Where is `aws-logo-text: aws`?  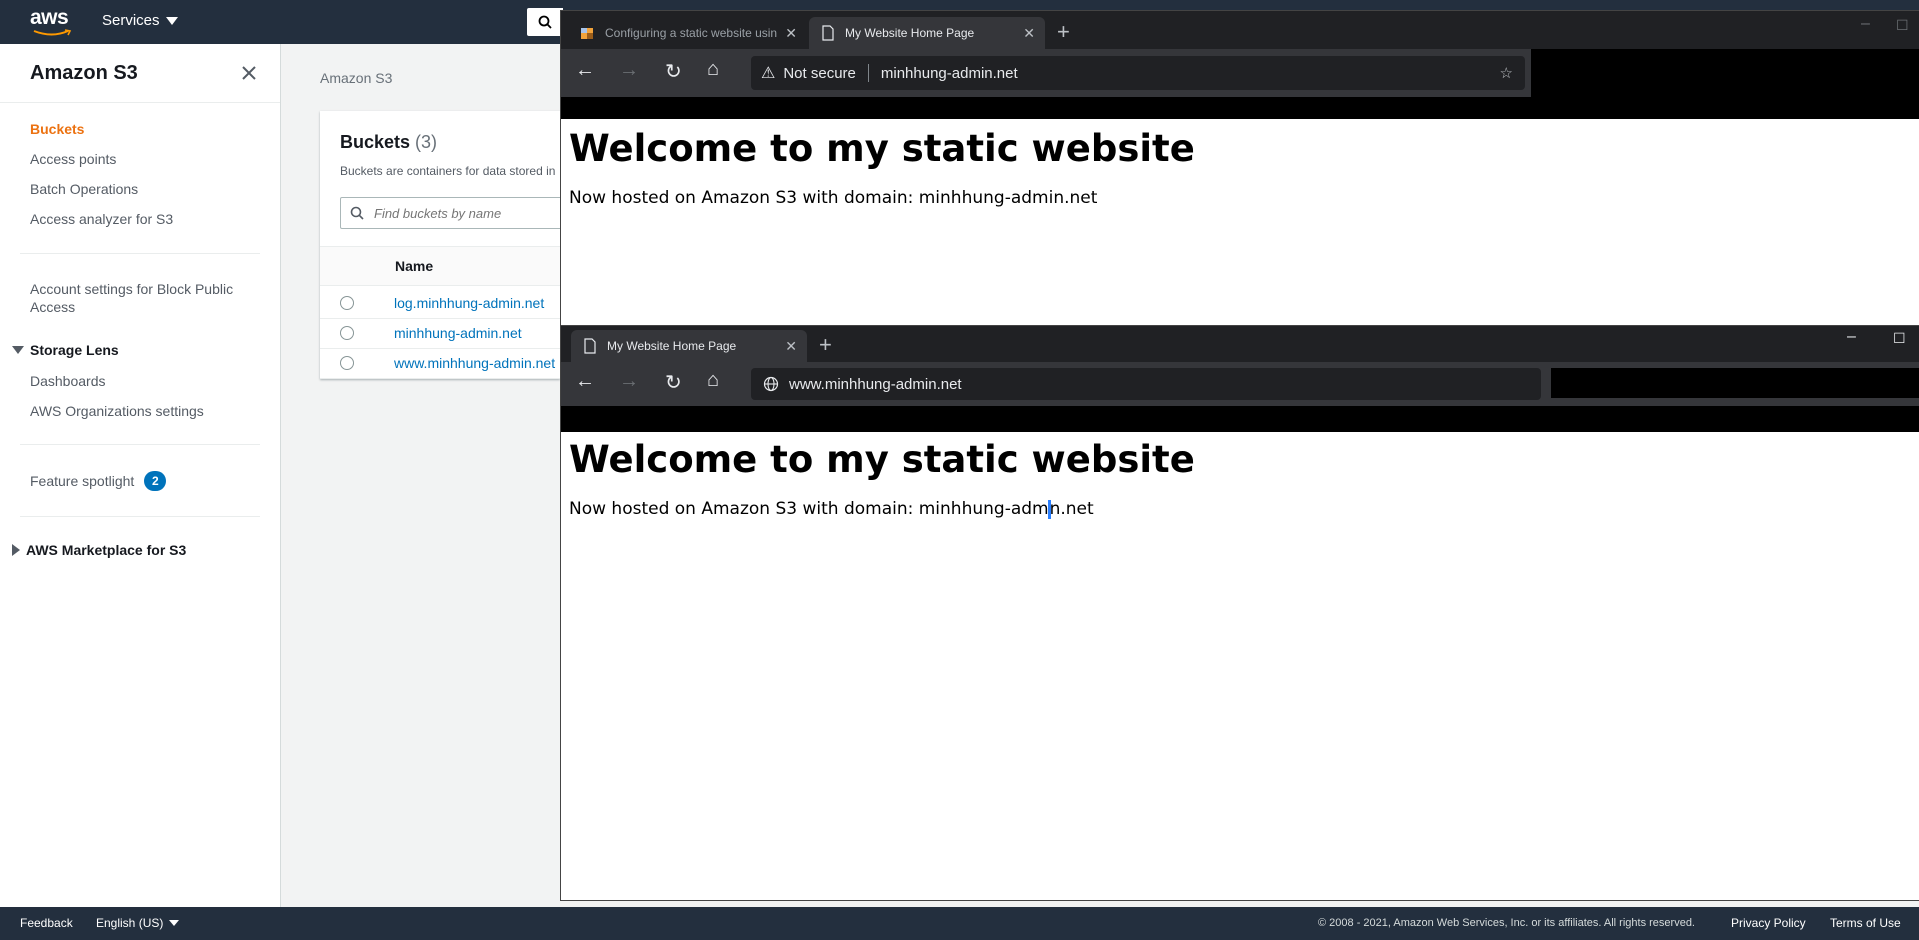 aws-logo-text: aws is located at coordinates (49, 17).